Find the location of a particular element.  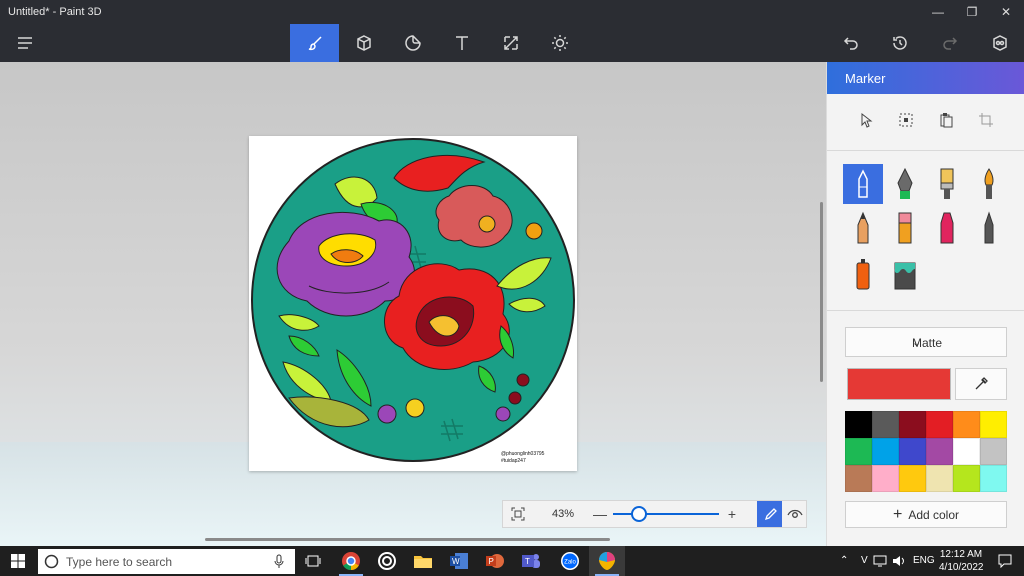

add-color-button: + Add color is located at coordinates (926, 514).